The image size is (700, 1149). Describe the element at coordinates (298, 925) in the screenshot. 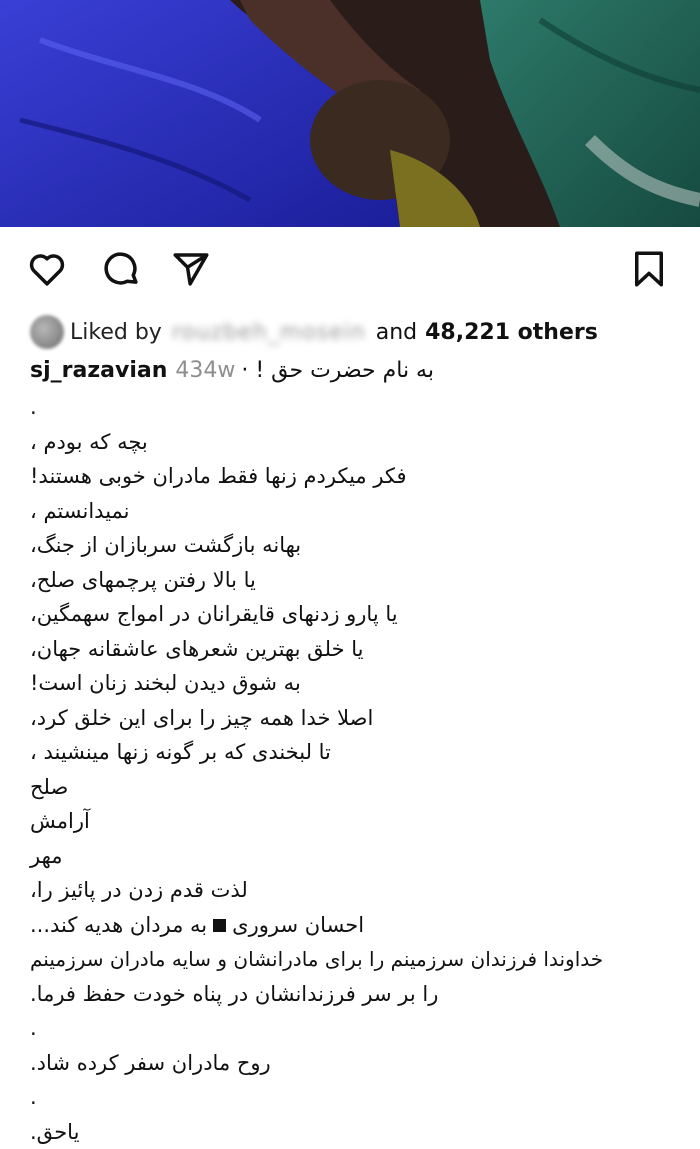

I see `author-name: احسان سروری` at that location.